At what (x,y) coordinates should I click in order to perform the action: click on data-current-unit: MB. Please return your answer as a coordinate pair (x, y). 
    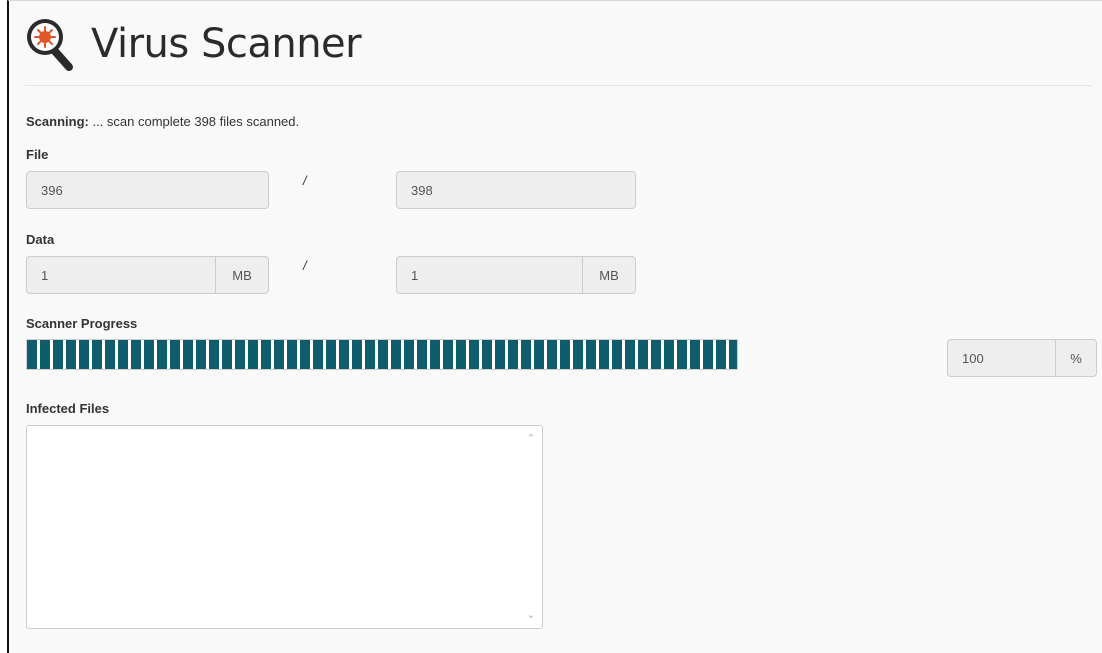
    Looking at the image, I should click on (242, 275).